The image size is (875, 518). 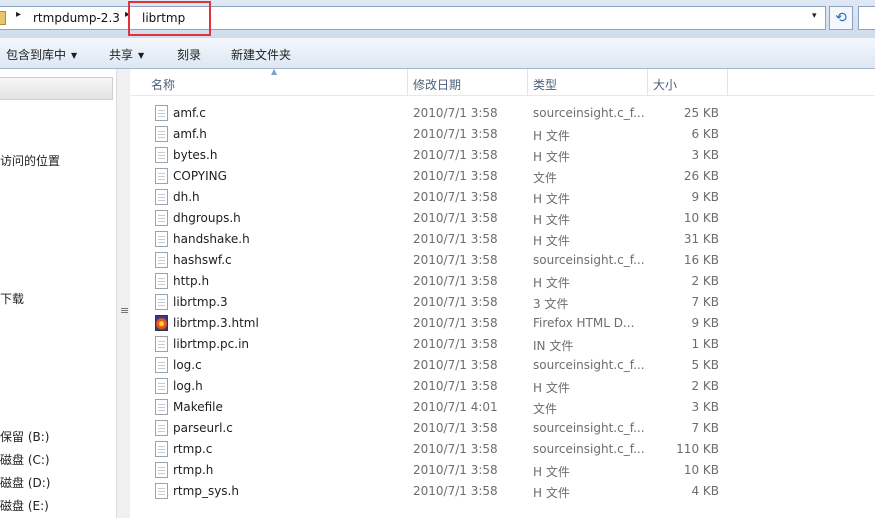 I want to click on file-row: handshake.h 2010/7/1 3:58 H 文件 31 KB, so click(x=503, y=239).